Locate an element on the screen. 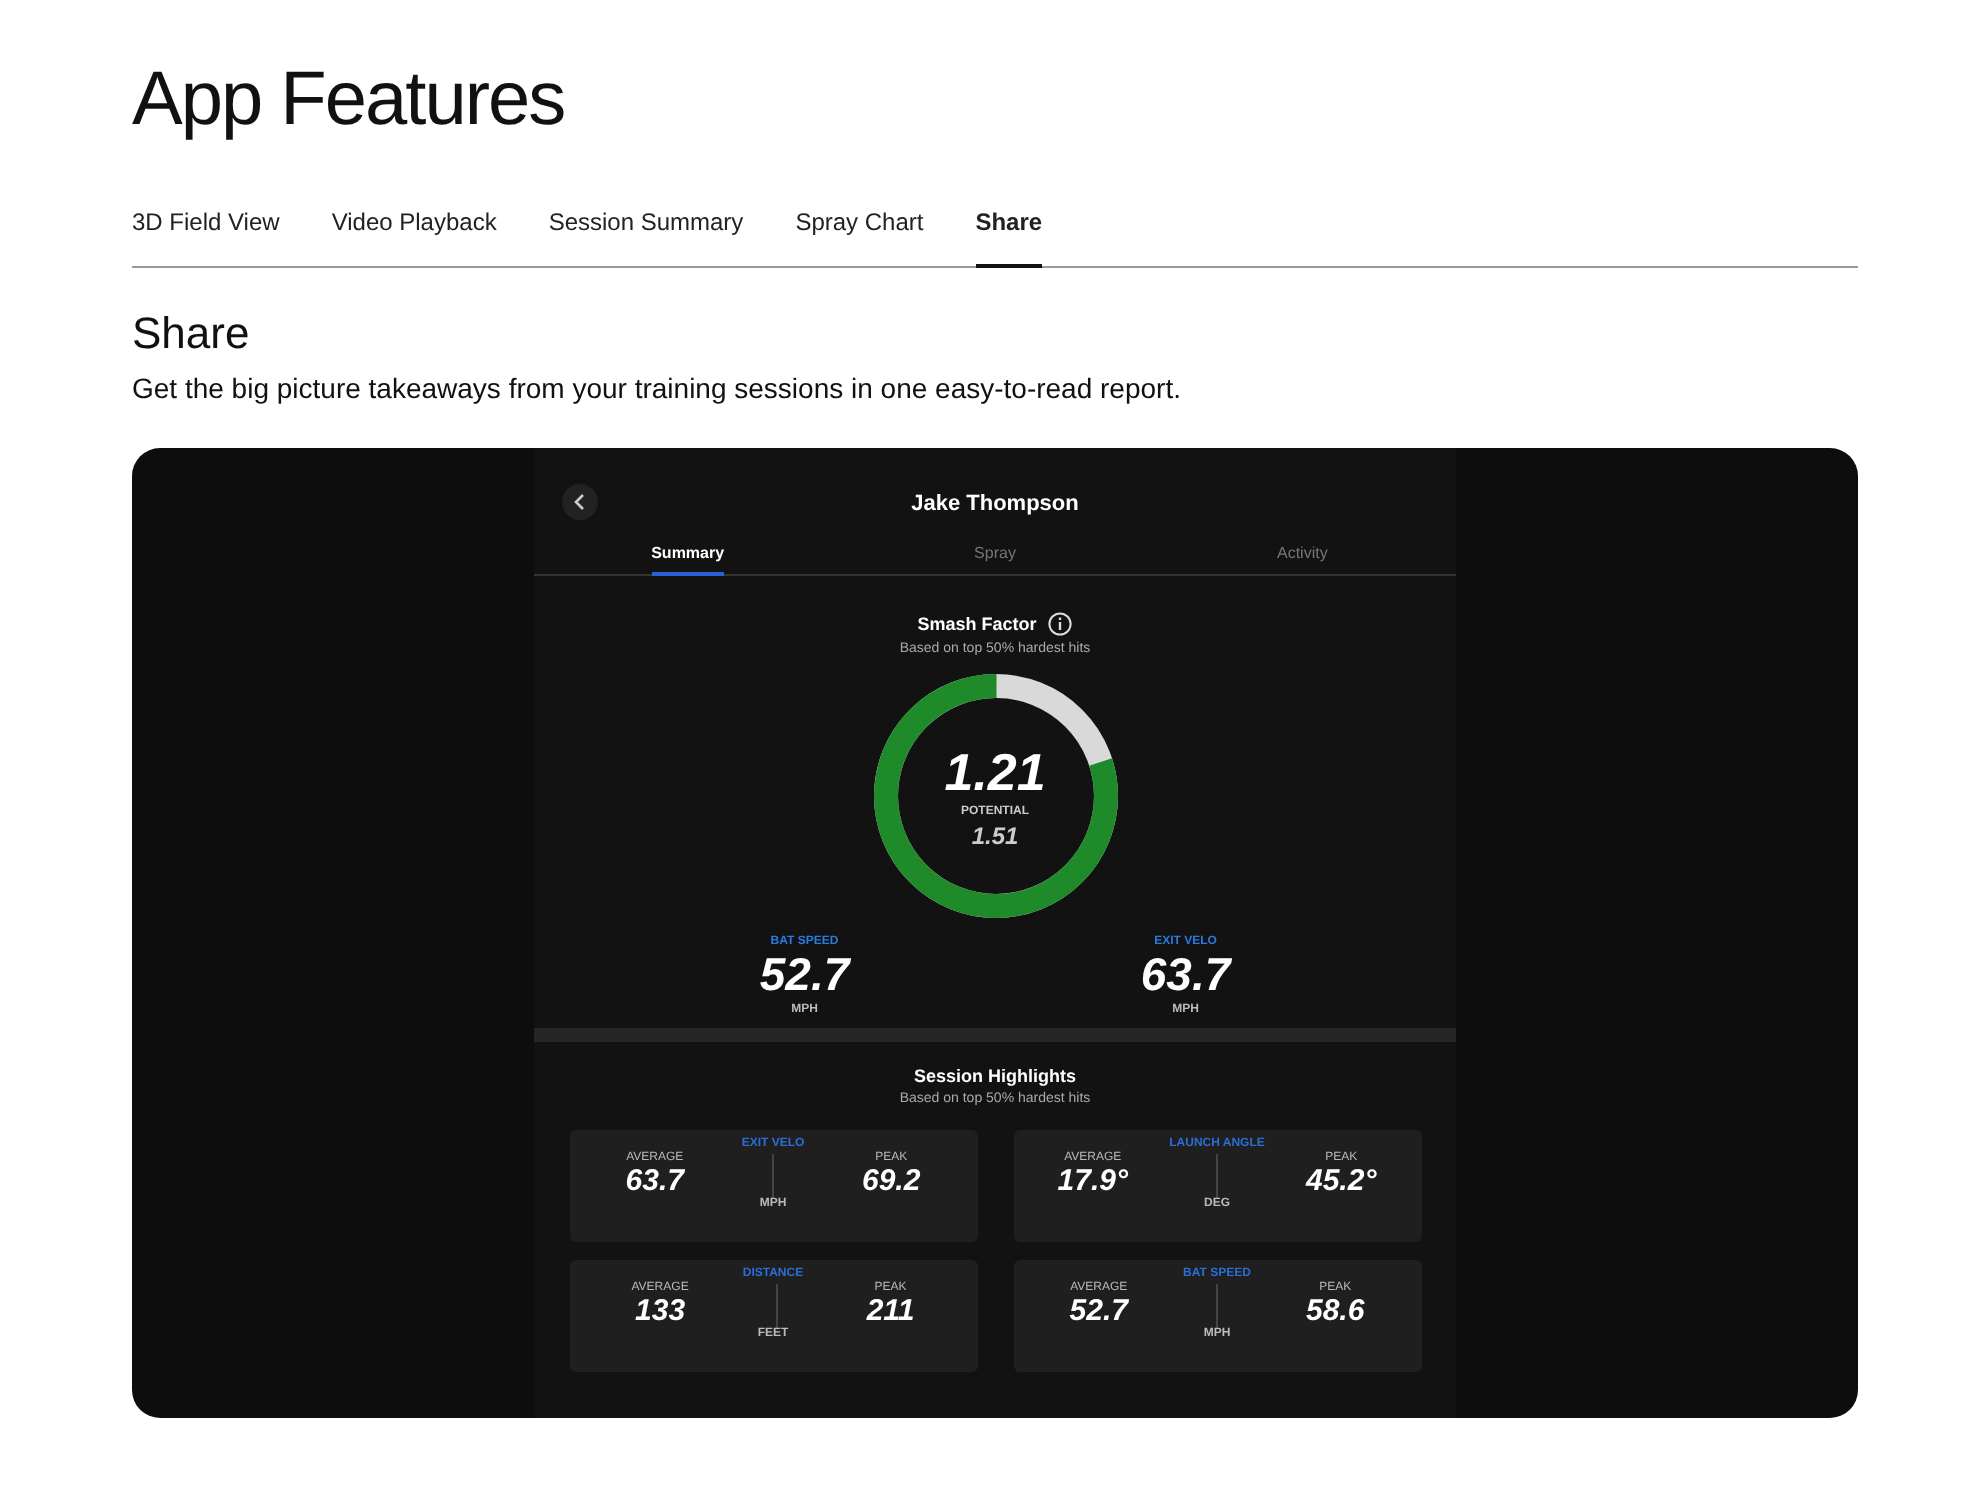  smash-factor-value: 1.21 is located at coordinates (995, 771).